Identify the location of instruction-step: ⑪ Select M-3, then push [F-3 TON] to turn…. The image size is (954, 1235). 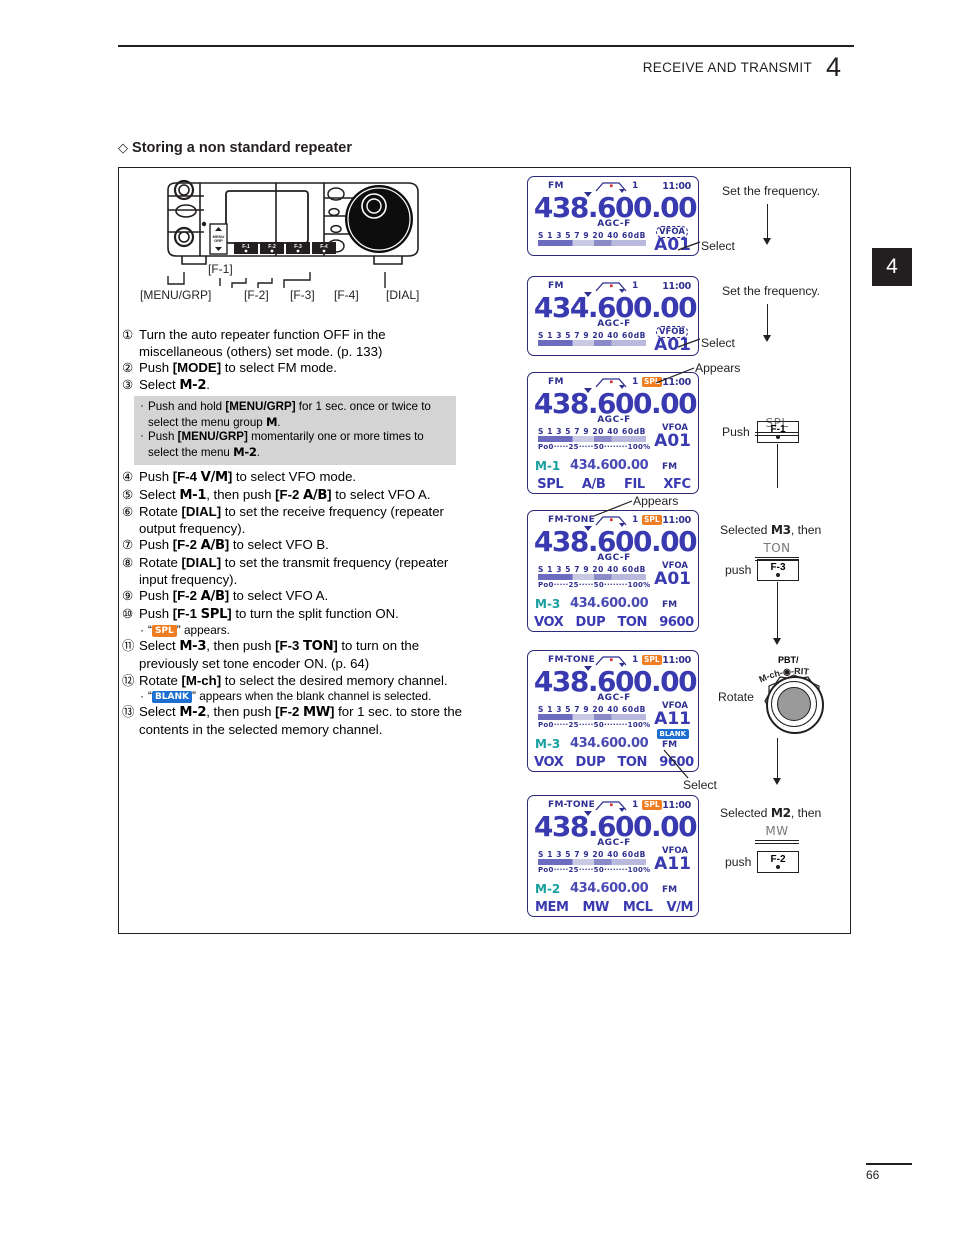
(297, 655).